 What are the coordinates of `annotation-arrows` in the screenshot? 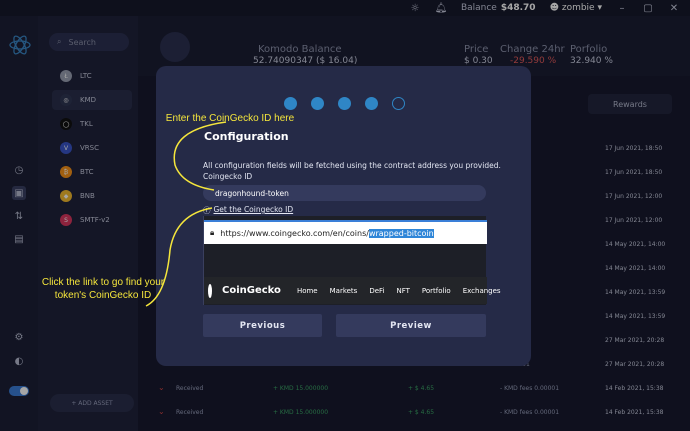 It's located at (186, 214).